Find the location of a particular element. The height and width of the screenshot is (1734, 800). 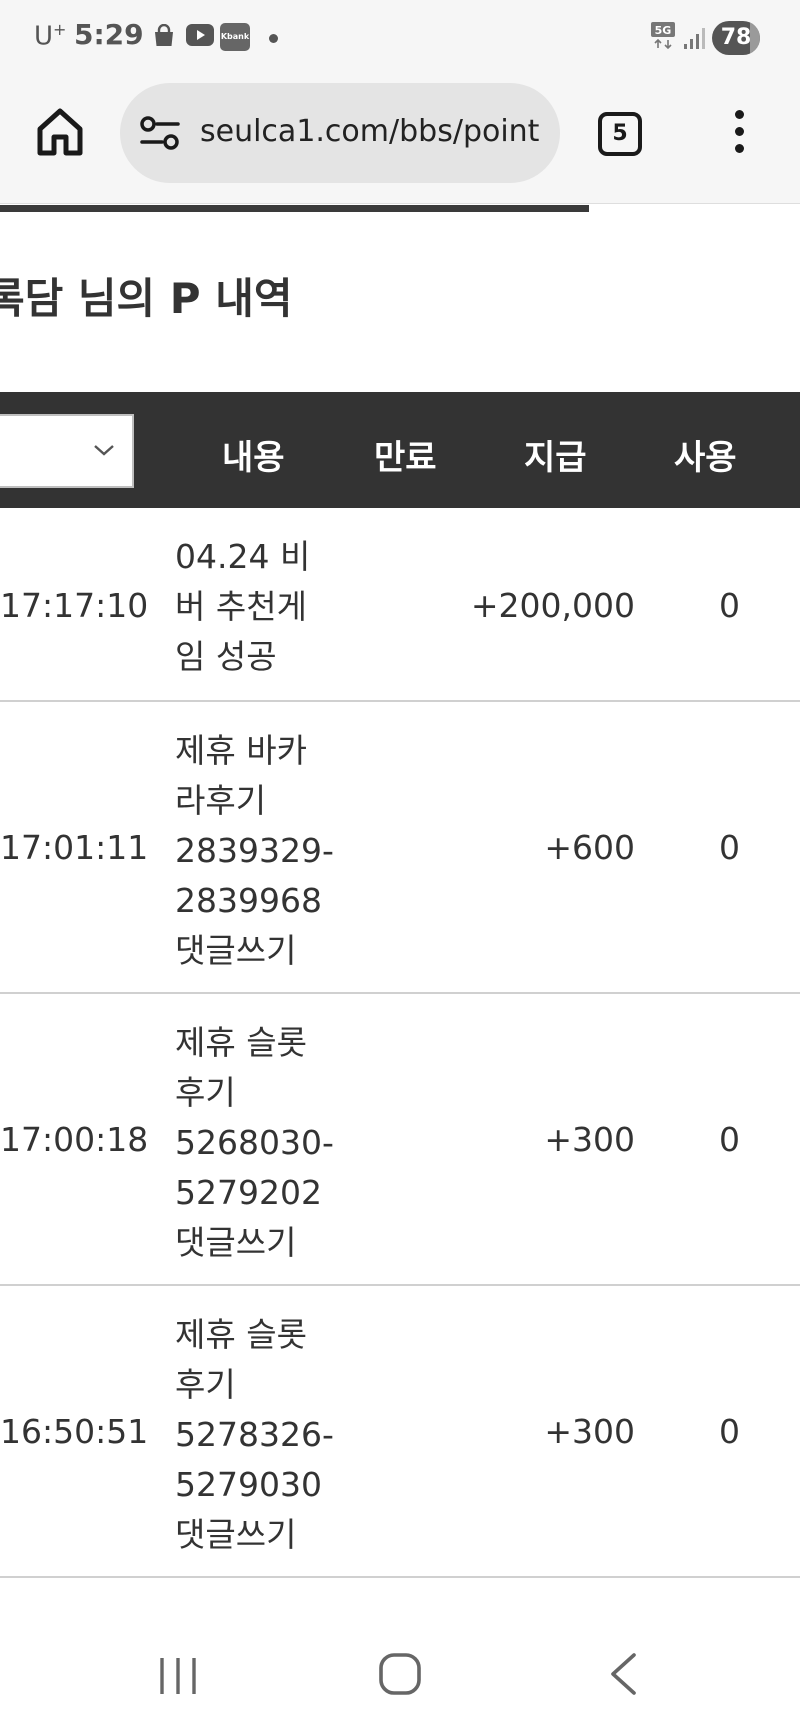

youtube-icon is located at coordinates (200, 35).